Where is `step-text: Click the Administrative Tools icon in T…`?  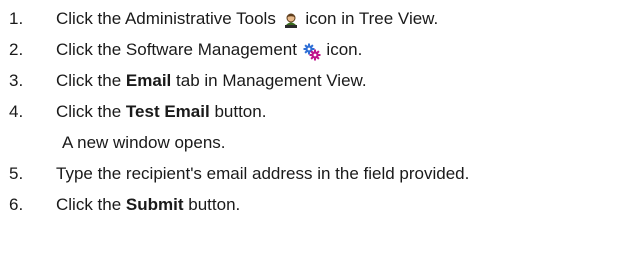 step-text: Click the Administrative Tools icon in T… is located at coordinates (247, 18).